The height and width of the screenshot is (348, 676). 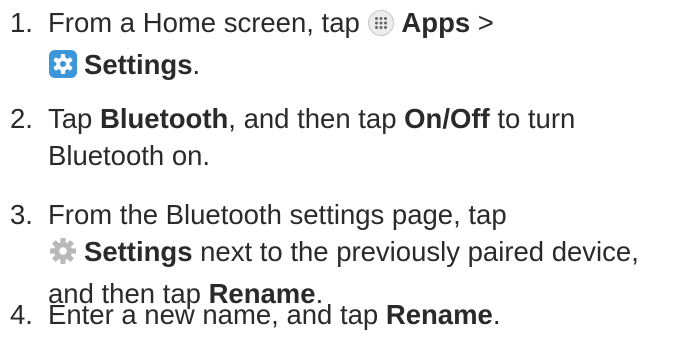 I want to click on step-text-segment: Tap, so click(x=74, y=118).